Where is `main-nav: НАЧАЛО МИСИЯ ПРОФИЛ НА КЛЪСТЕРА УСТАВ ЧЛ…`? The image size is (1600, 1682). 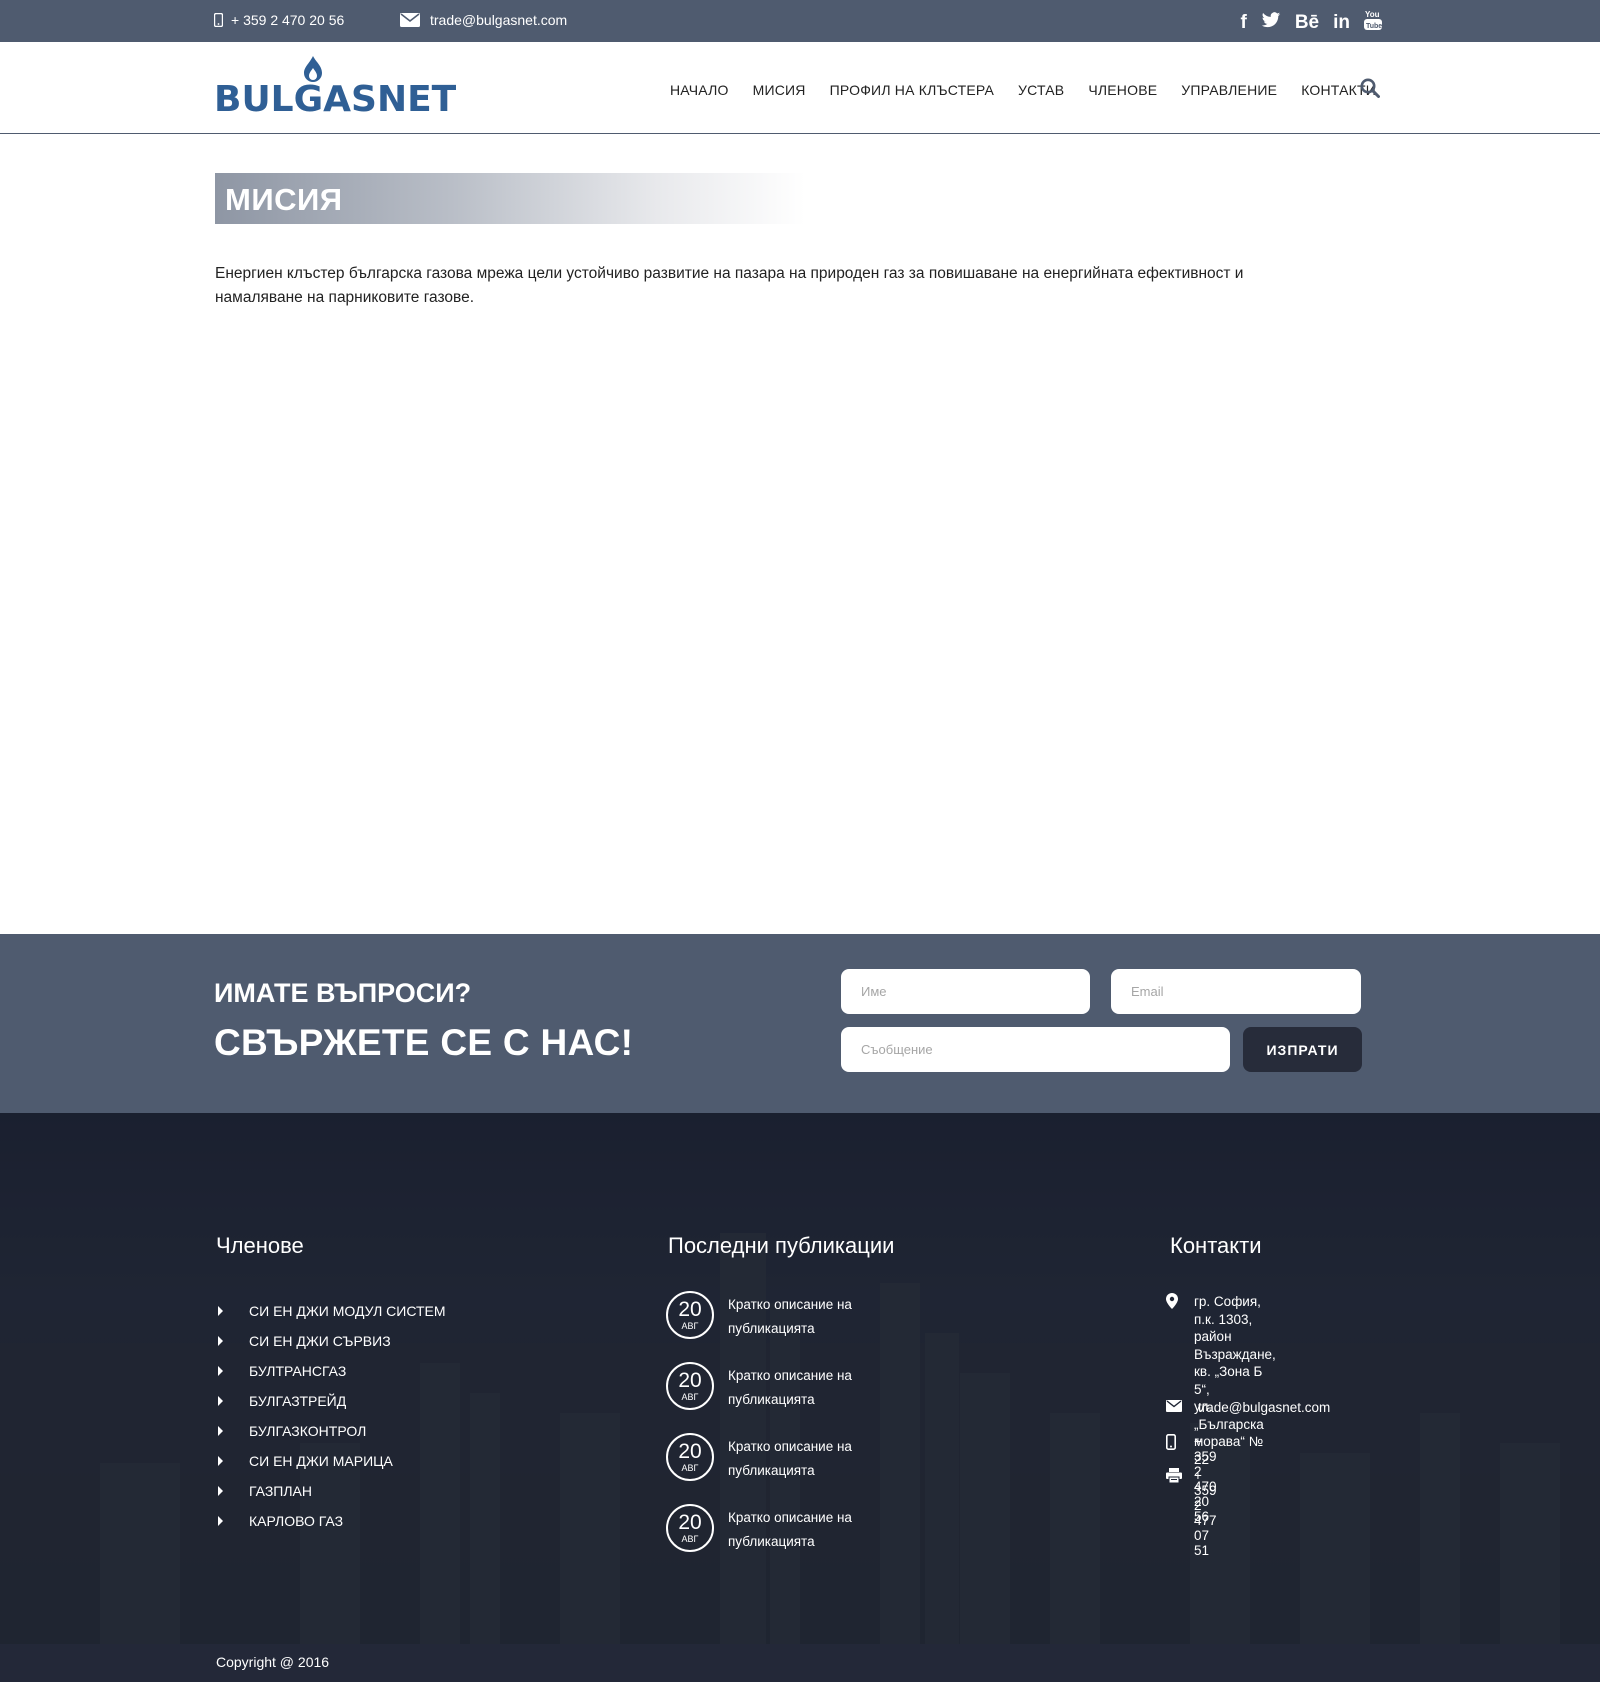 main-nav: НАЧАЛО МИСИЯ ПРОФИЛ НА КЛЪСТЕРА УСТАВ ЧЛ… is located at coordinates (1035, 90).